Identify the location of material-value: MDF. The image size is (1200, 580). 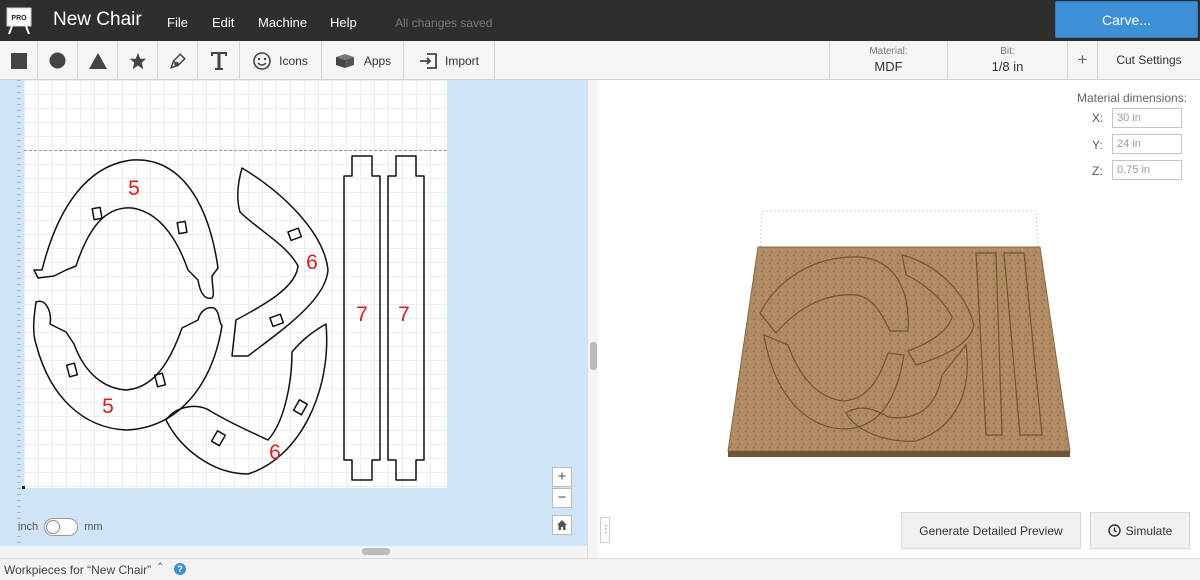
(888, 66).